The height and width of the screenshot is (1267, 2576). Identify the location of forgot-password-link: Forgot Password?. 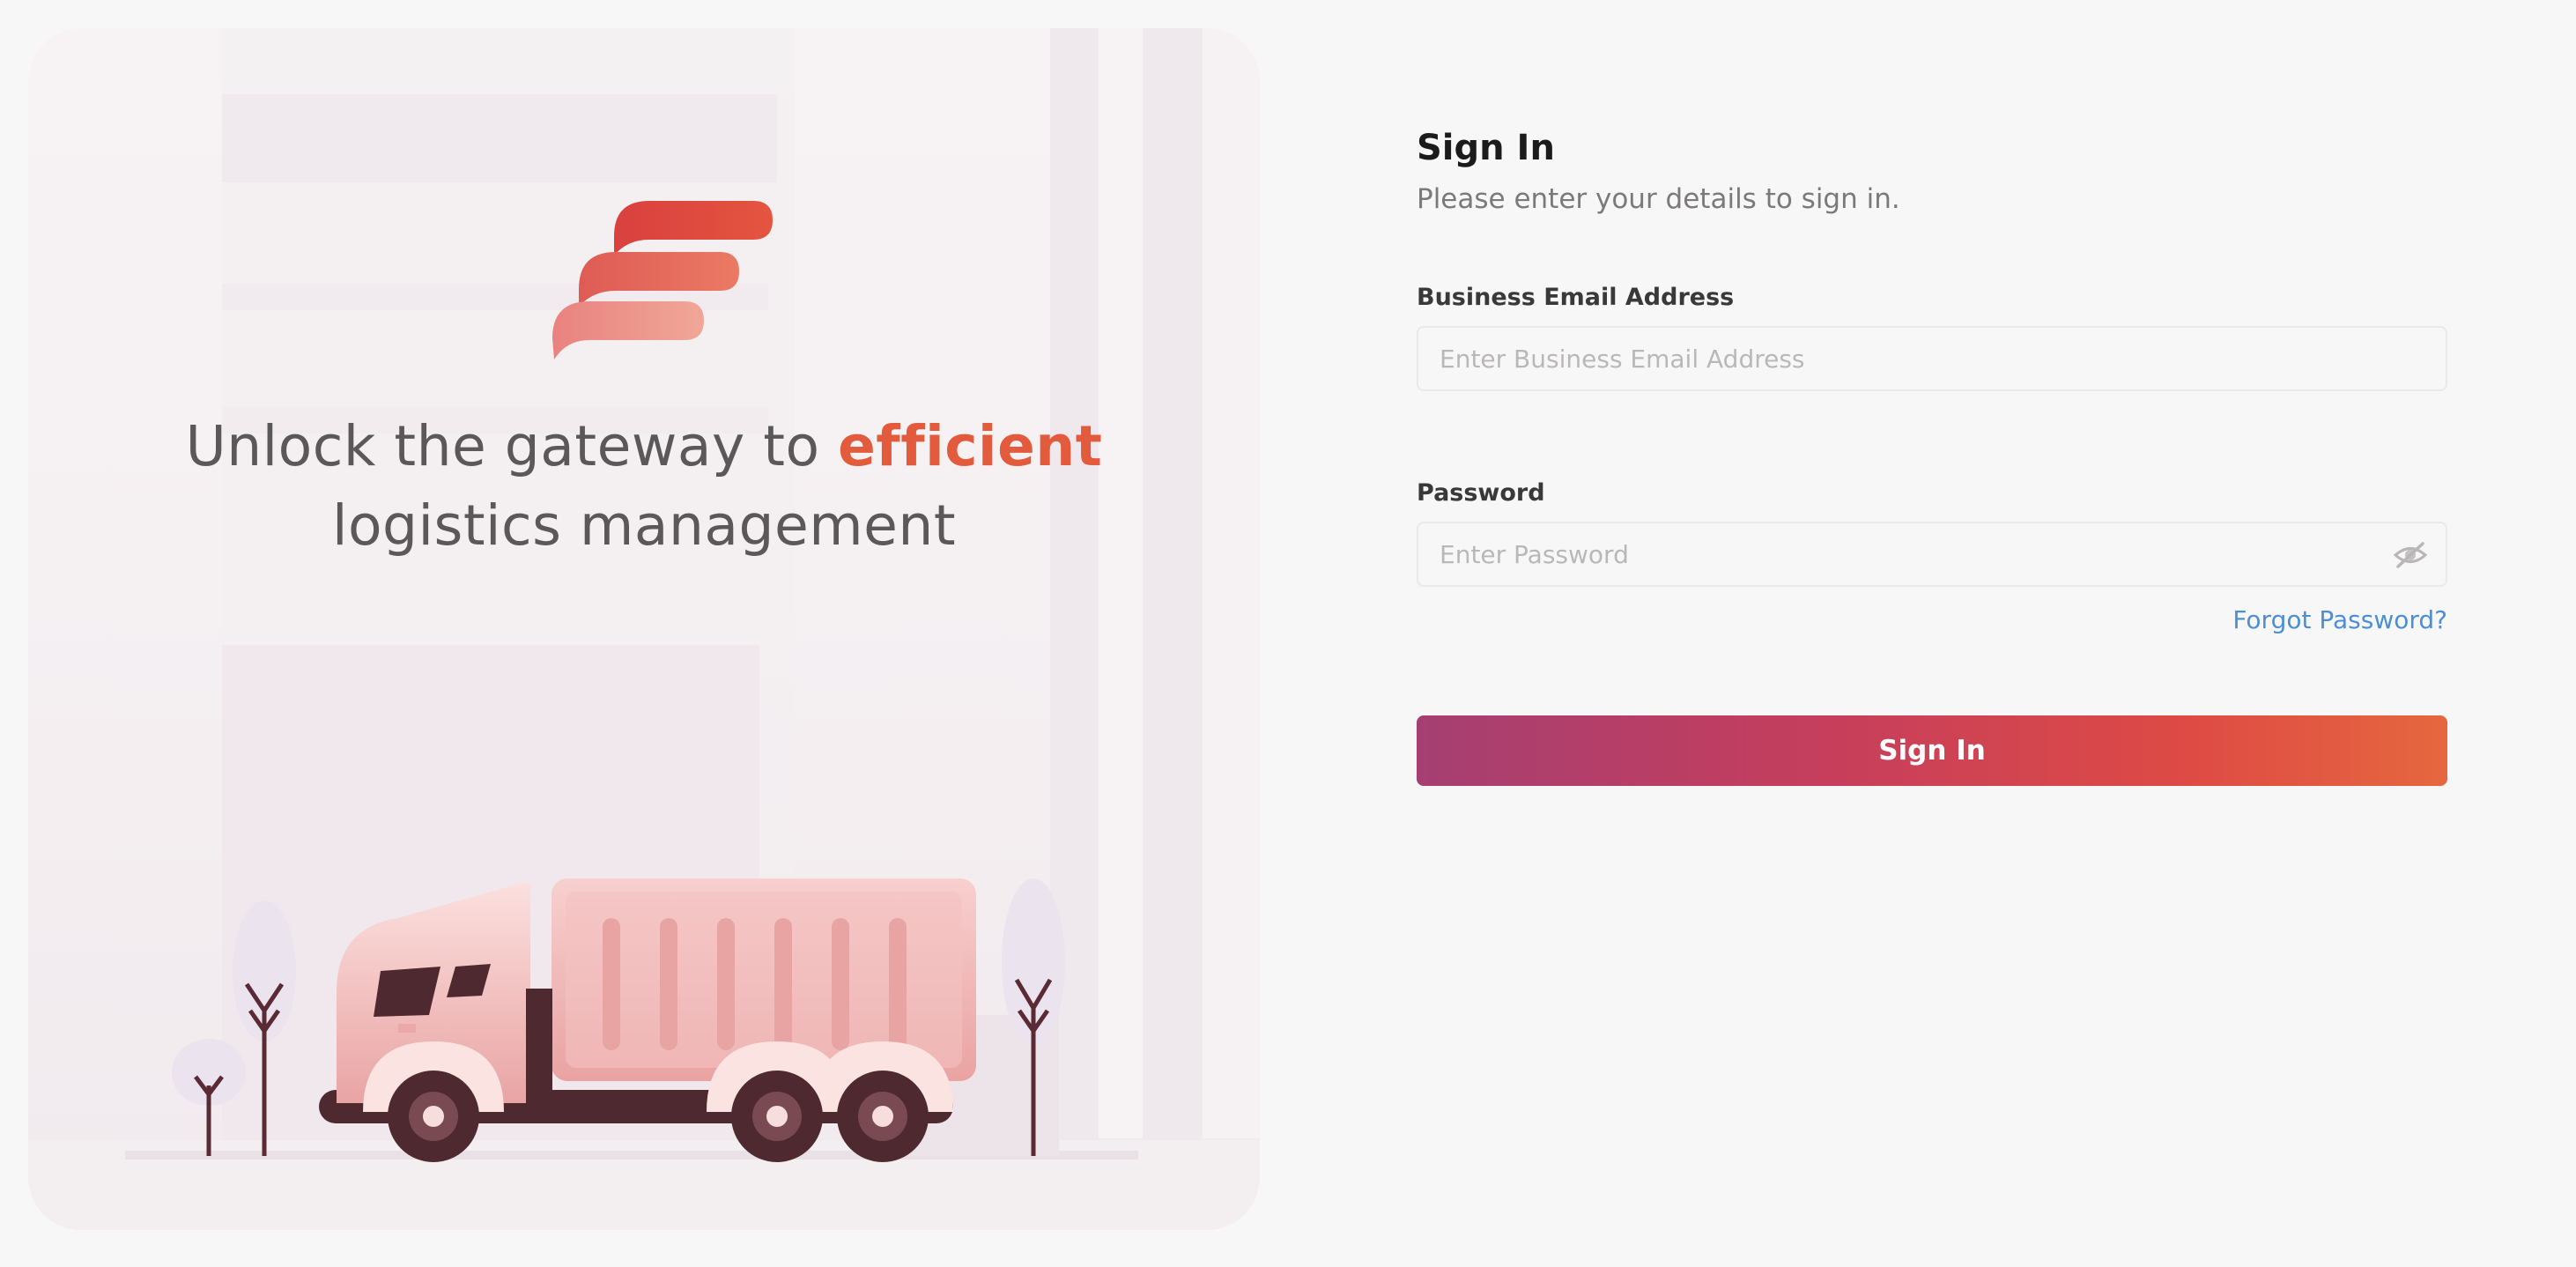
(2339, 619).